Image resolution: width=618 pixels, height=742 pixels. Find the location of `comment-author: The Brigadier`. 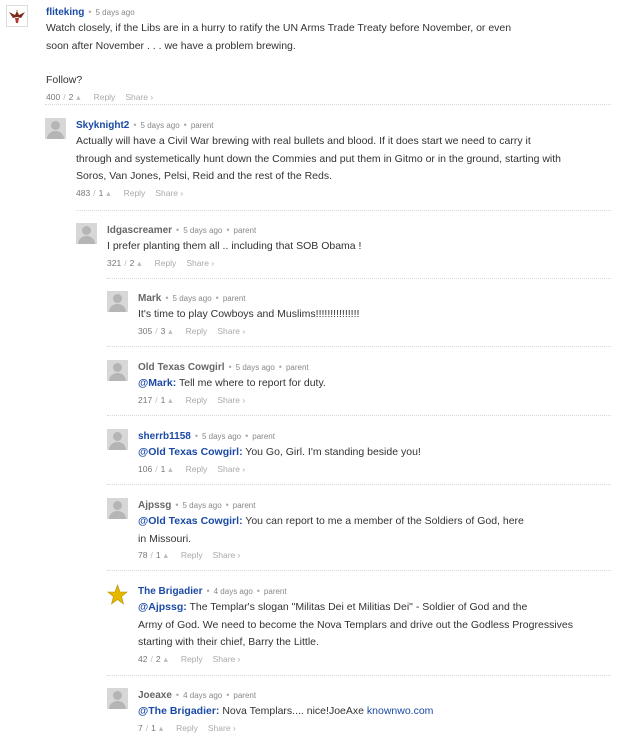

comment-author: The Brigadier is located at coordinates (170, 591).